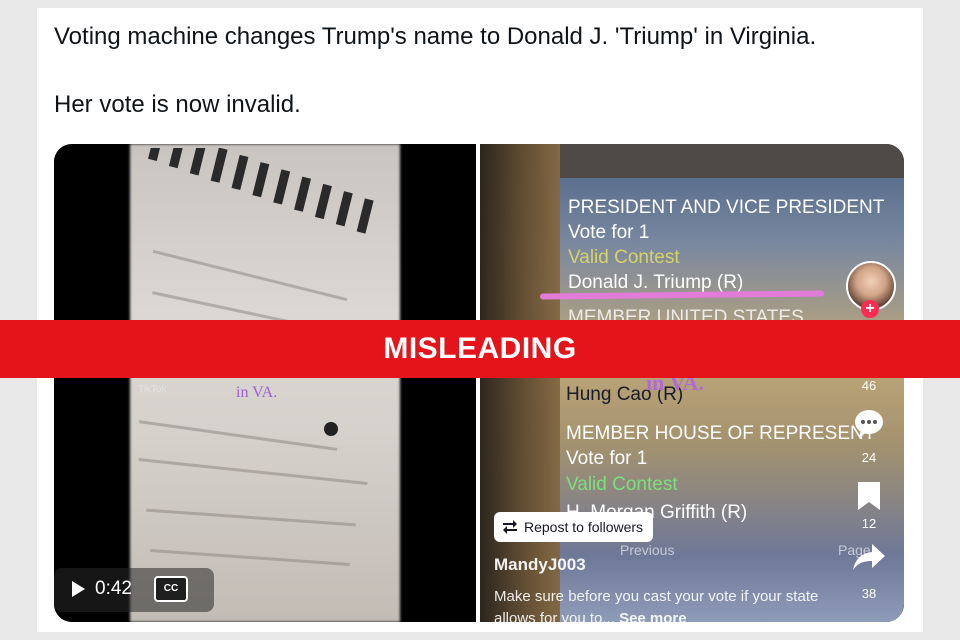 This screenshot has height=640, width=960. Describe the element at coordinates (78, 589) in the screenshot. I see `play-icon` at that location.